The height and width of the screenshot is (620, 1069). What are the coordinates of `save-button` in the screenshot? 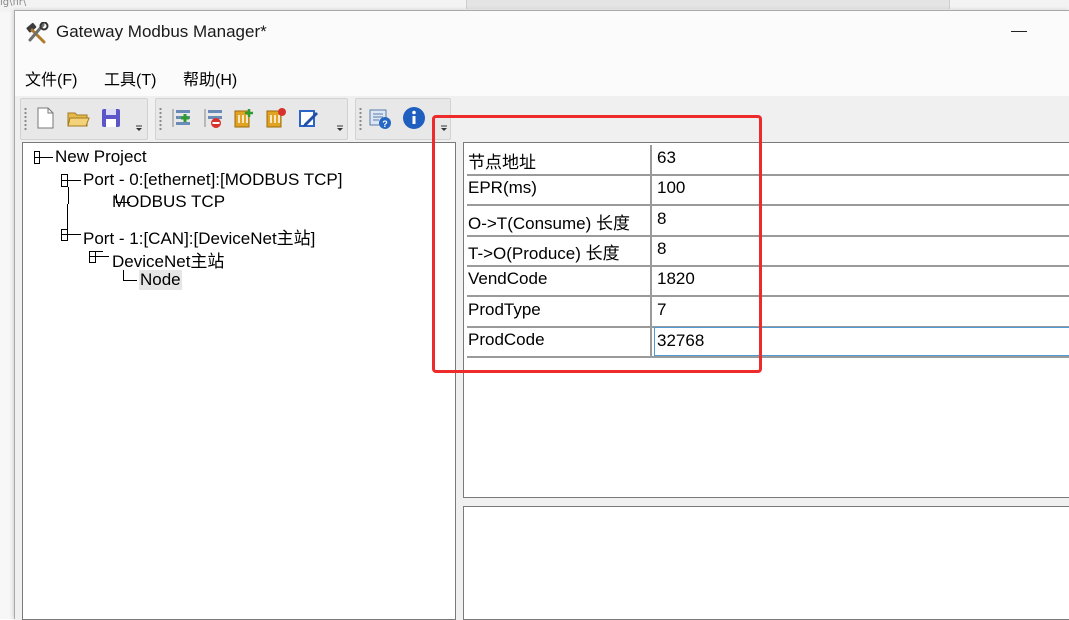 It's located at (111, 118).